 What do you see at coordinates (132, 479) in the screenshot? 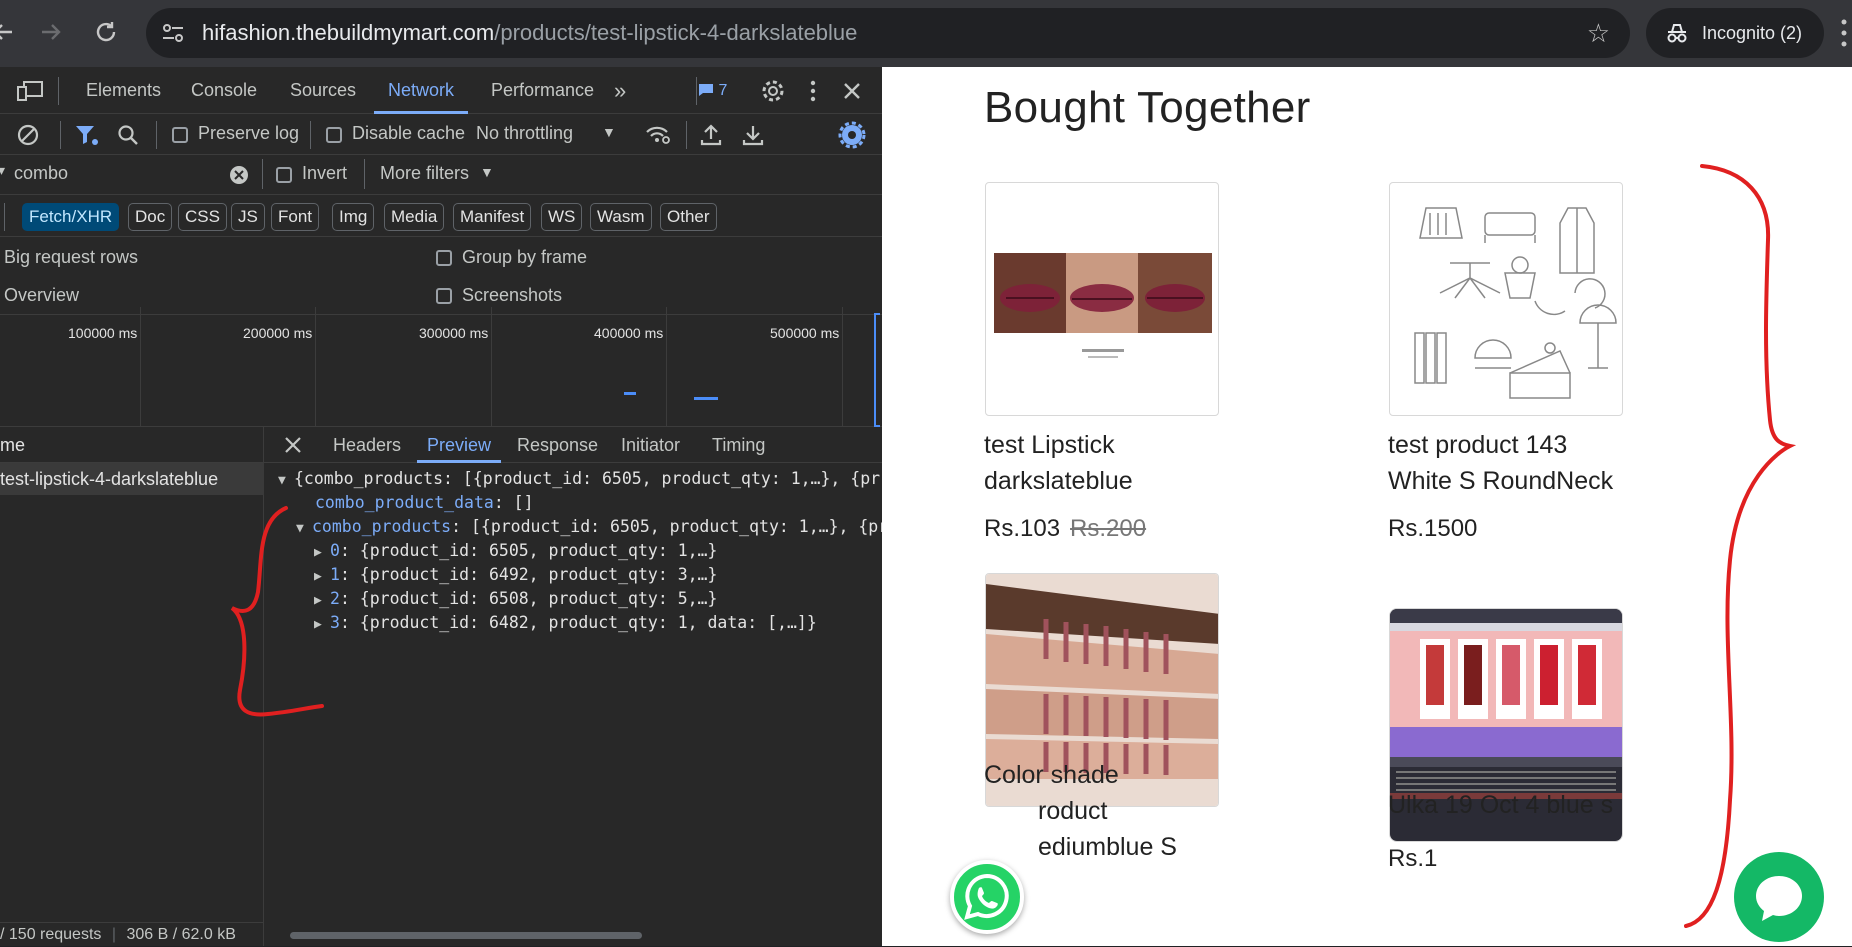
I see `request-row: test-lipstick-4-darkslateblue` at bounding box center [132, 479].